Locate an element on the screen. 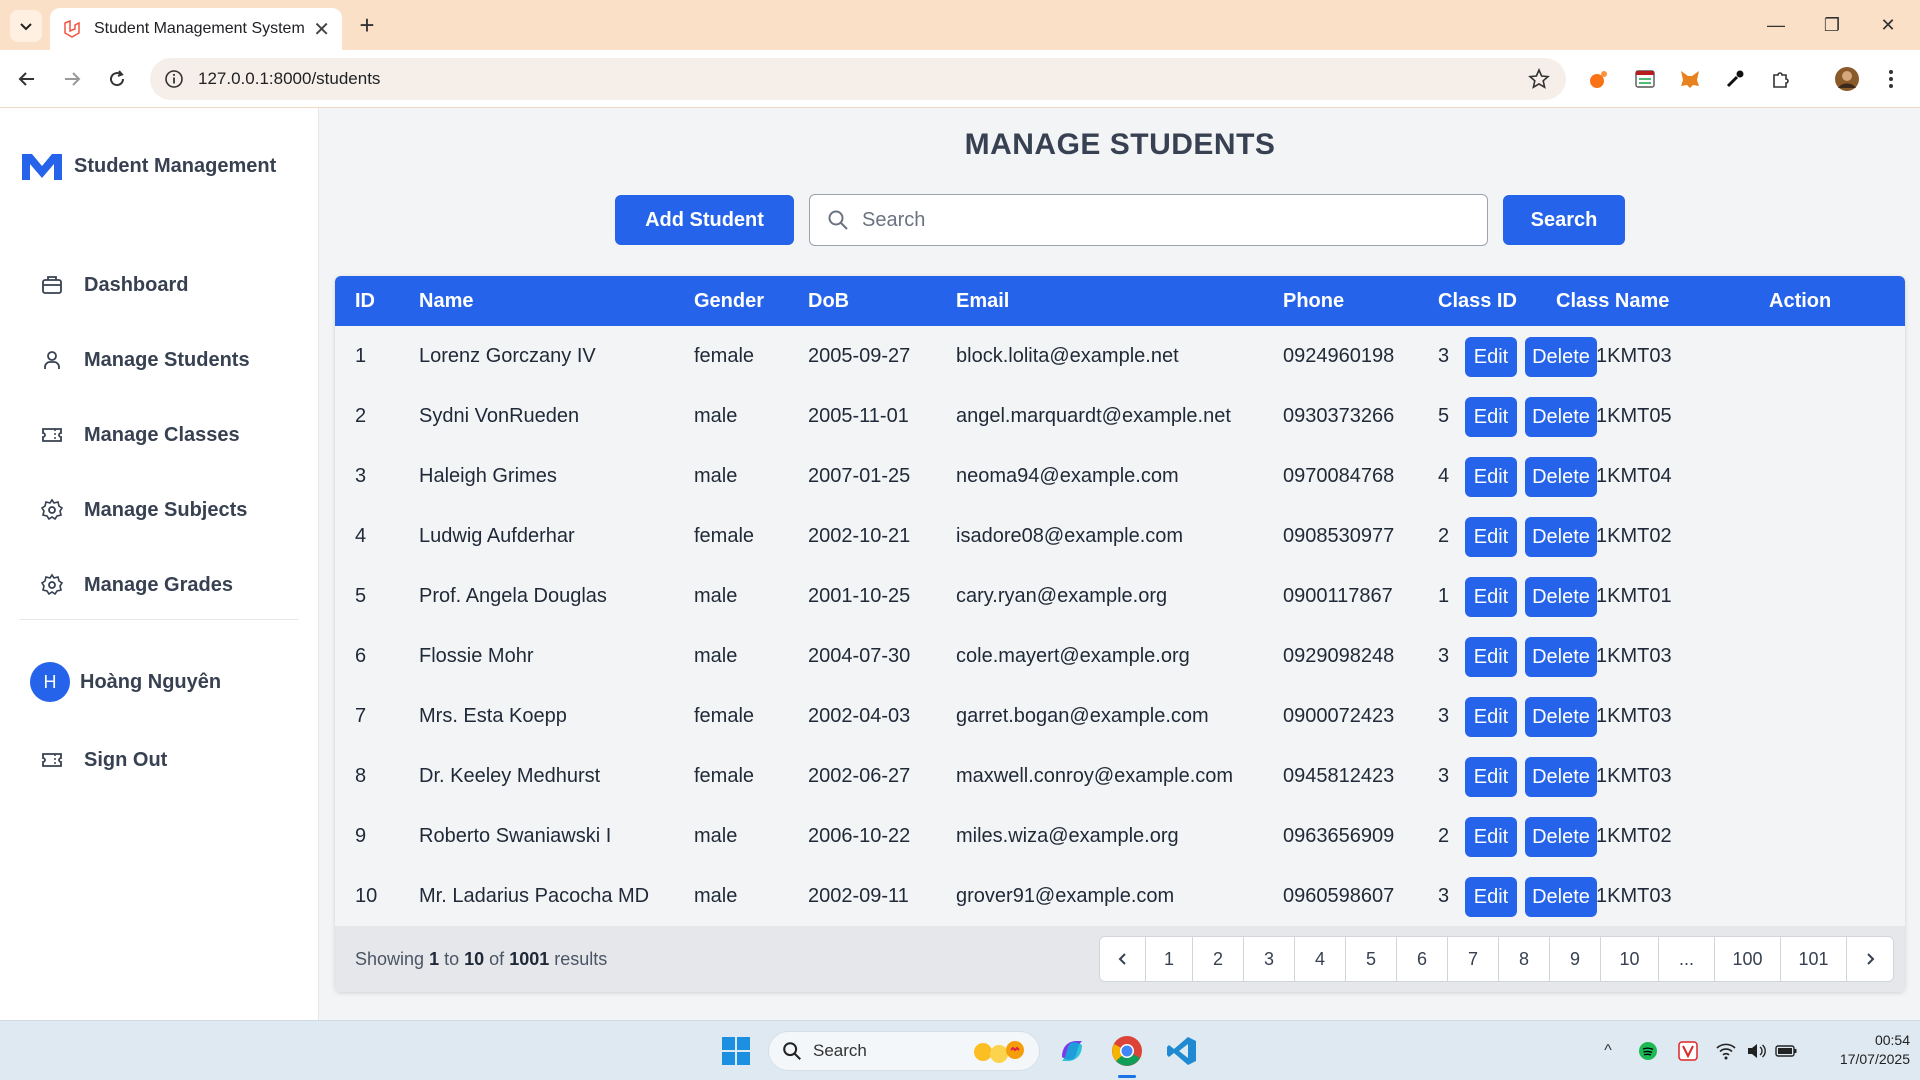 The height and width of the screenshot is (1080, 1920). page-button: 1 is located at coordinates (1169, 959).